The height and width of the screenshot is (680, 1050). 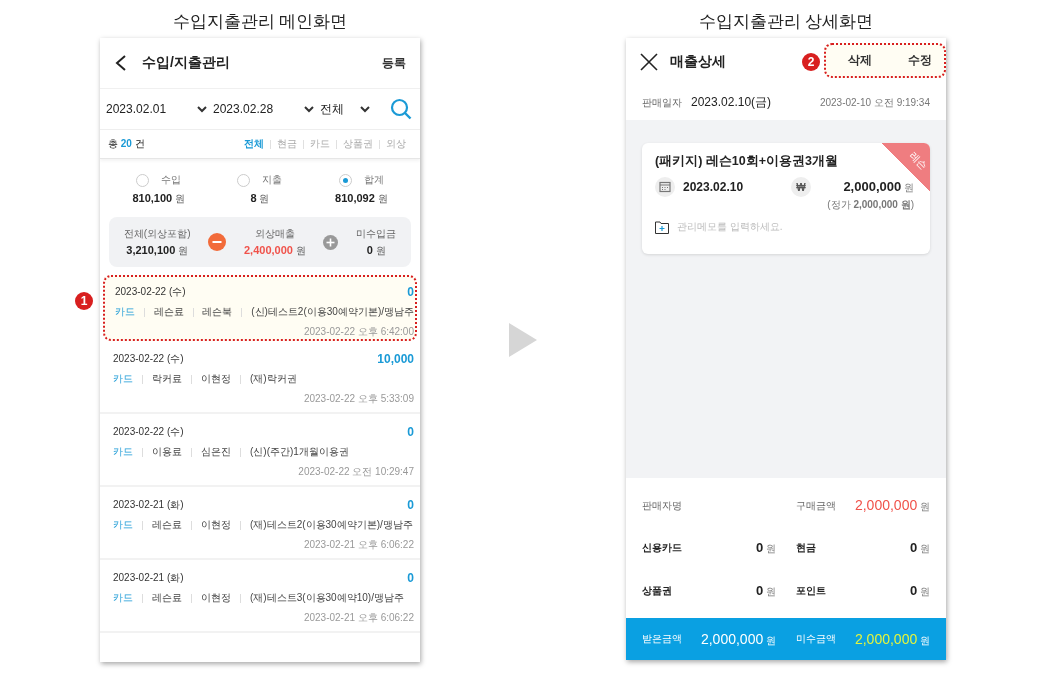 I want to click on transaction-tag: (신)(주간)1개월이용권, so click(x=299, y=452).